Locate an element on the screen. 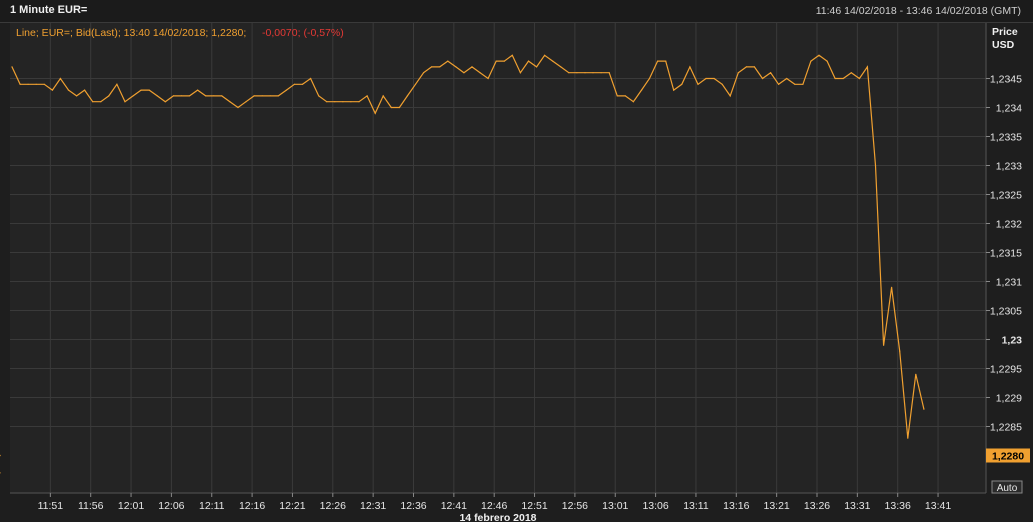 The height and width of the screenshot is (522, 1033). x-tick-label: 12:16 is located at coordinates (252, 506).